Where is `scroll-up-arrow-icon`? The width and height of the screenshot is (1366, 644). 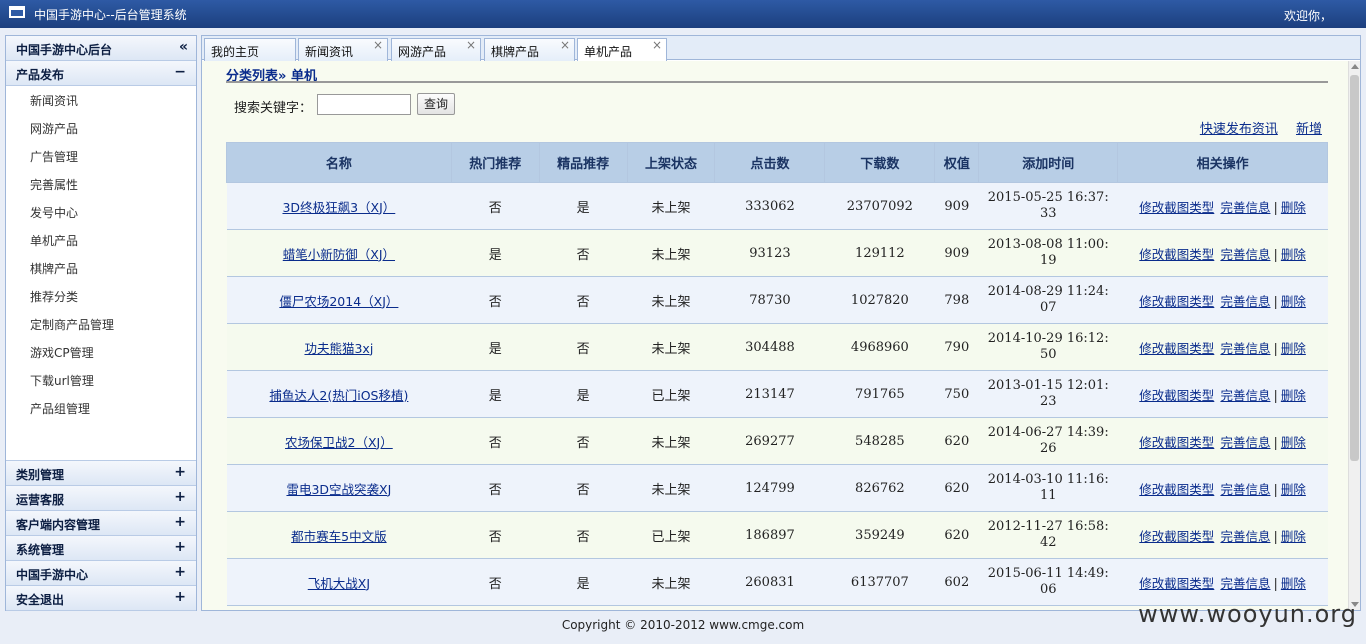 scroll-up-arrow-icon is located at coordinates (1355, 66).